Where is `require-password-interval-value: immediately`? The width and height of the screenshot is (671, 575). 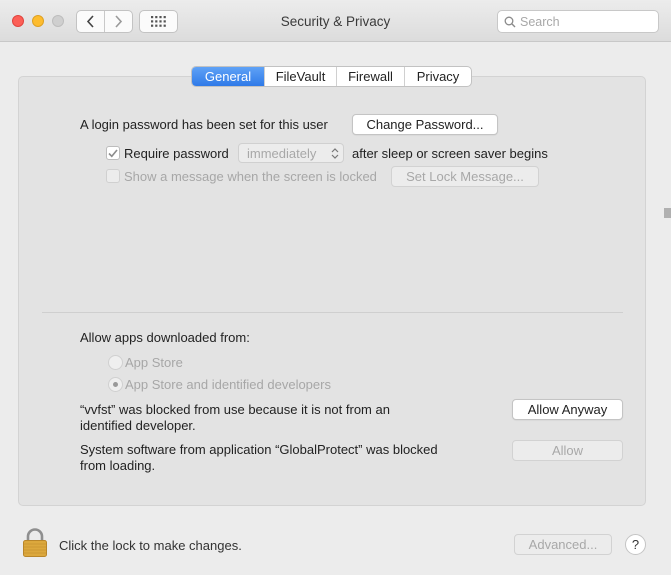 require-password-interval-value: immediately is located at coordinates (282, 153).